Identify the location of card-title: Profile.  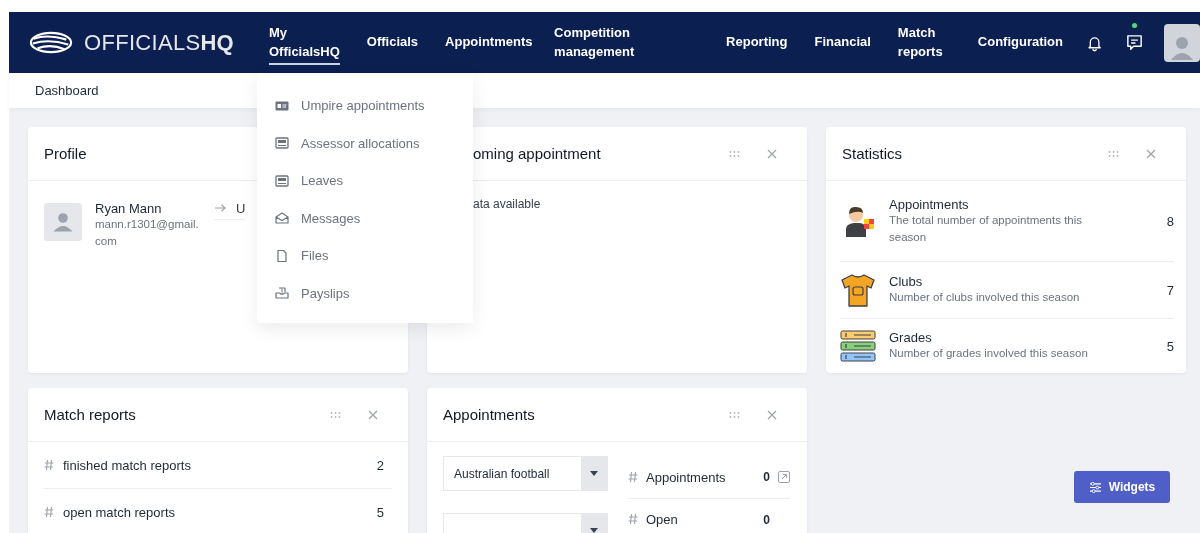
(66, 153).